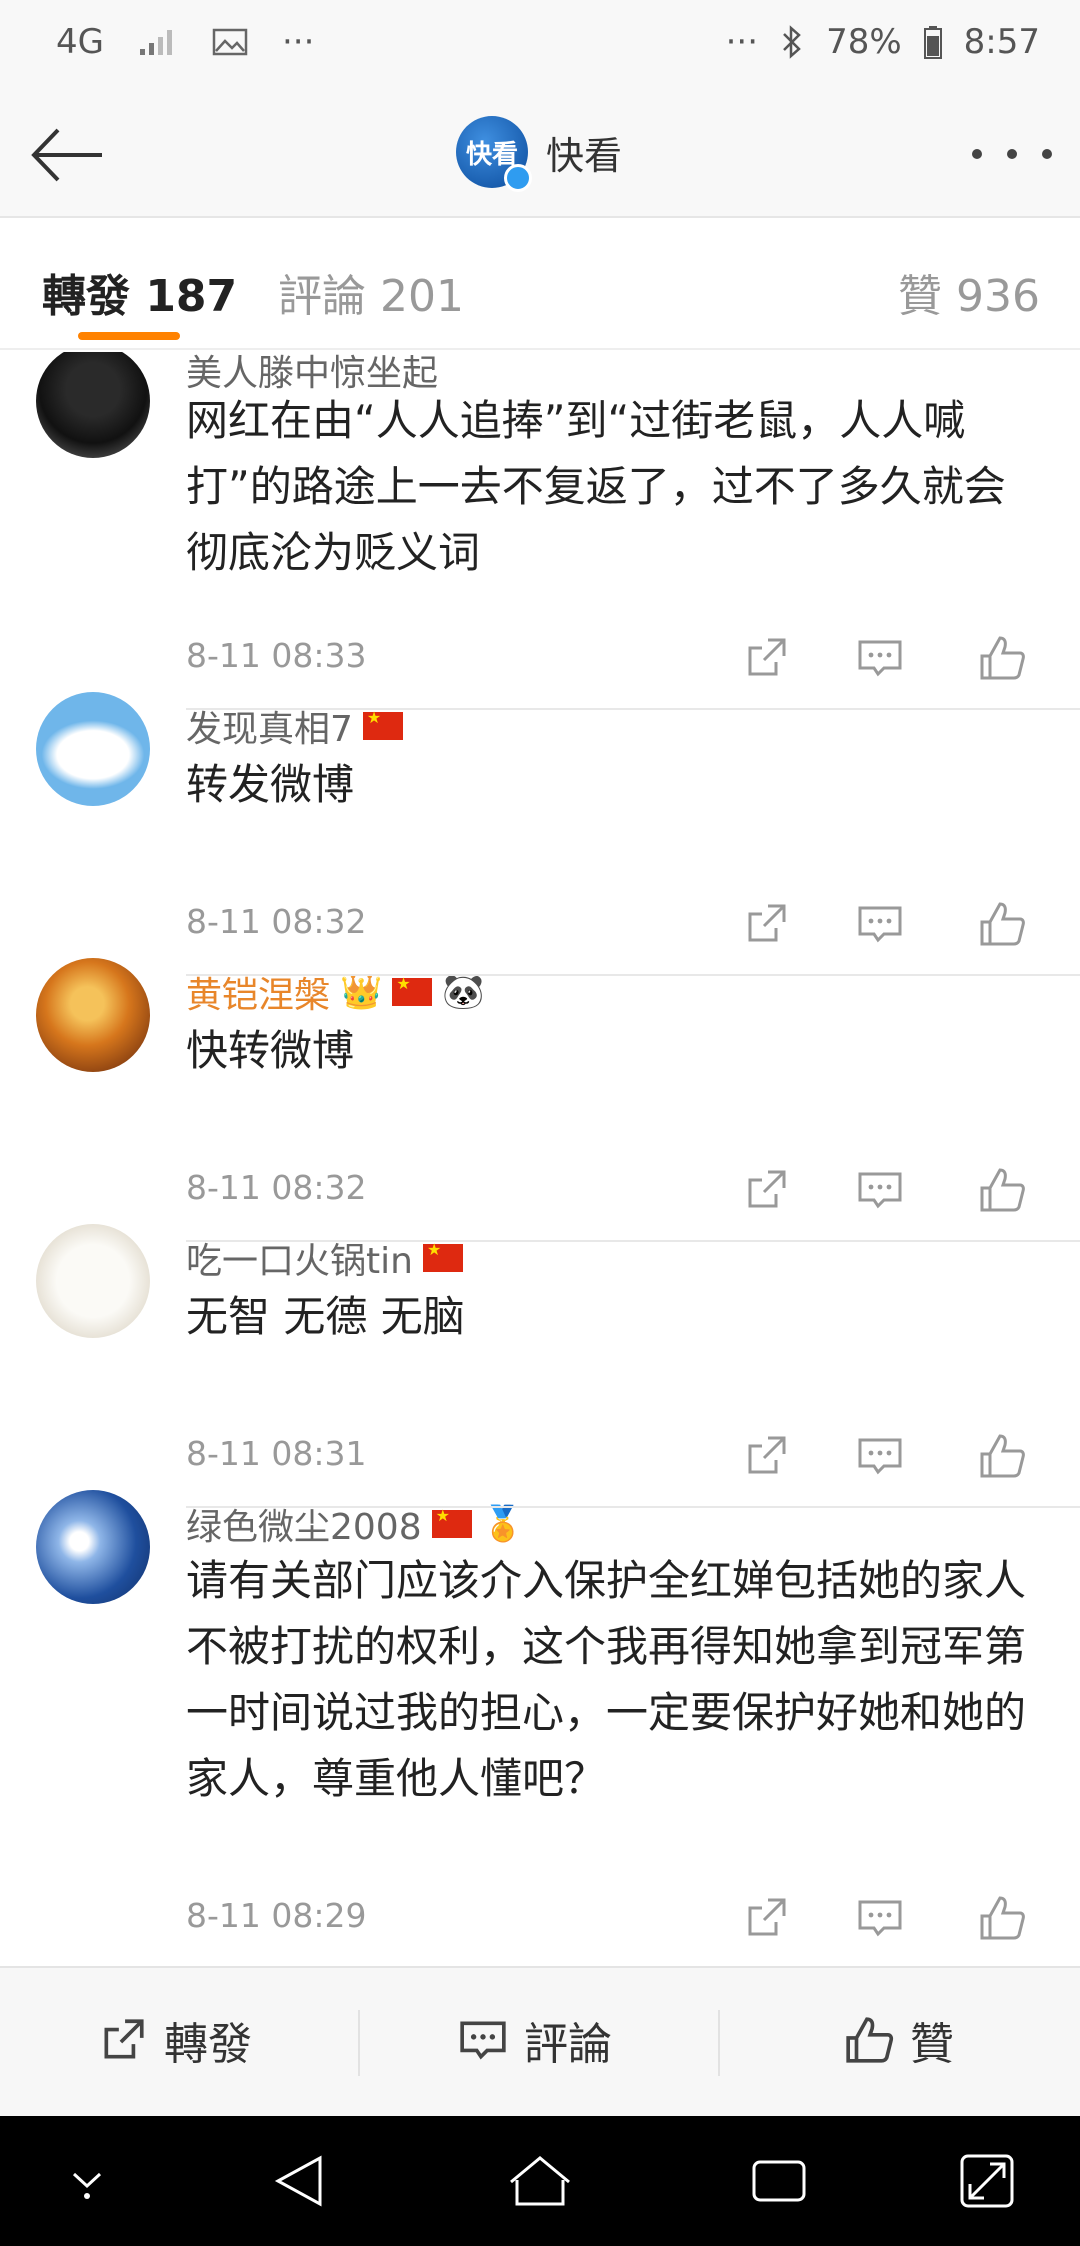 Image resolution: width=1080 pixels, height=2246 pixels. I want to click on panda-icon: 🐼, so click(463, 992).